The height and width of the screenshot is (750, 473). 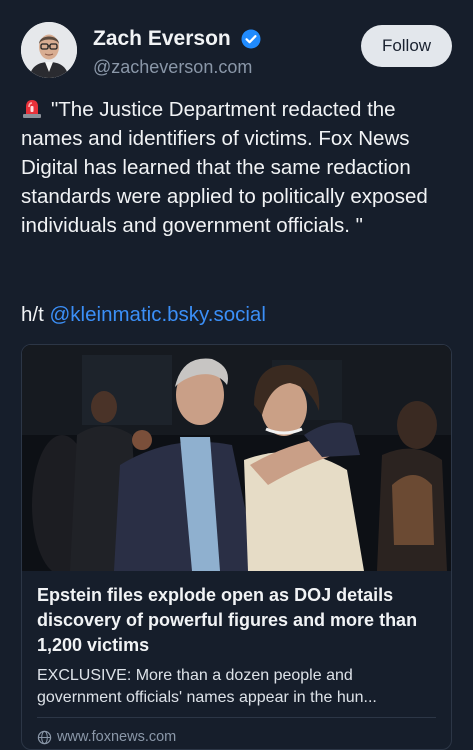 What do you see at coordinates (236, 717) in the screenshot?
I see `link-card-divider` at bounding box center [236, 717].